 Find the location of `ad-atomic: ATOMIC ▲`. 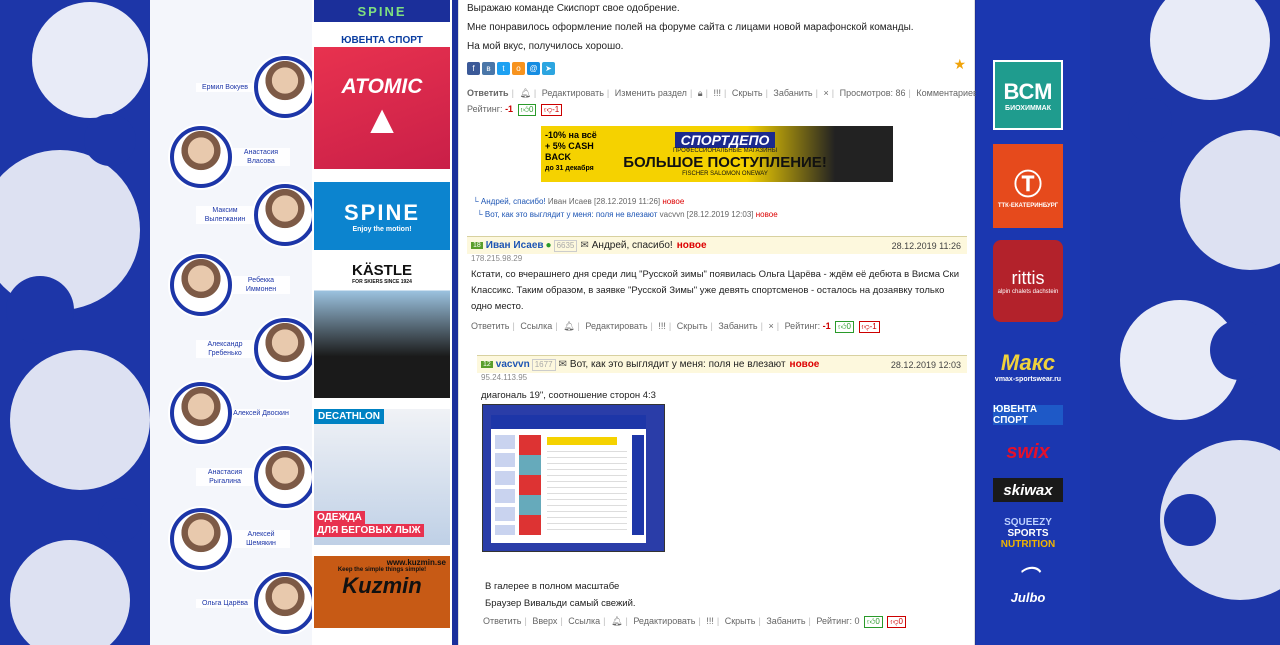

ad-atomic: ATOMIC ▲ is located at coordinates (382, 108).